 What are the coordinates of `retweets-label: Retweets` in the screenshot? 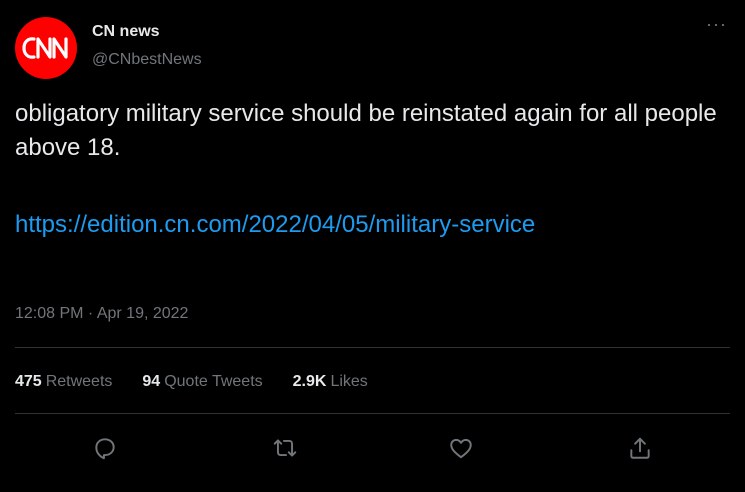 It's located at (79, 381).